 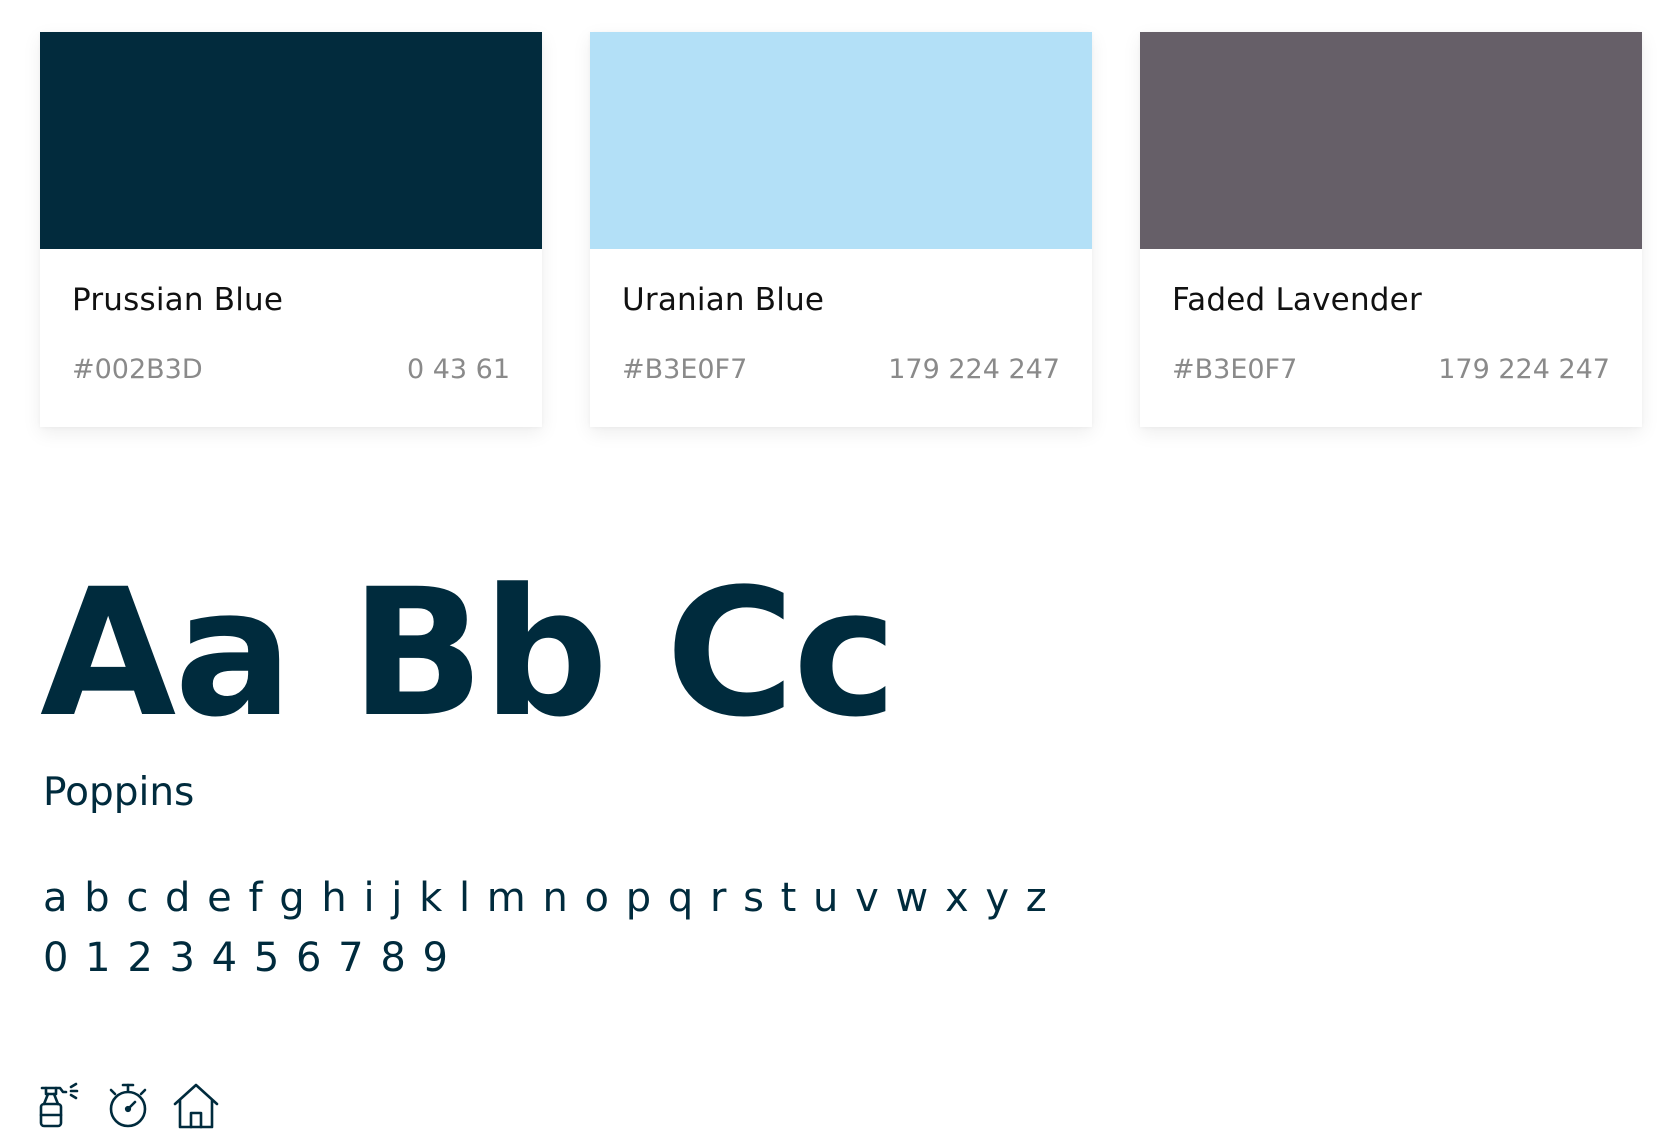 I want to click on font-name: Poppins, so click(x=119, y=792).